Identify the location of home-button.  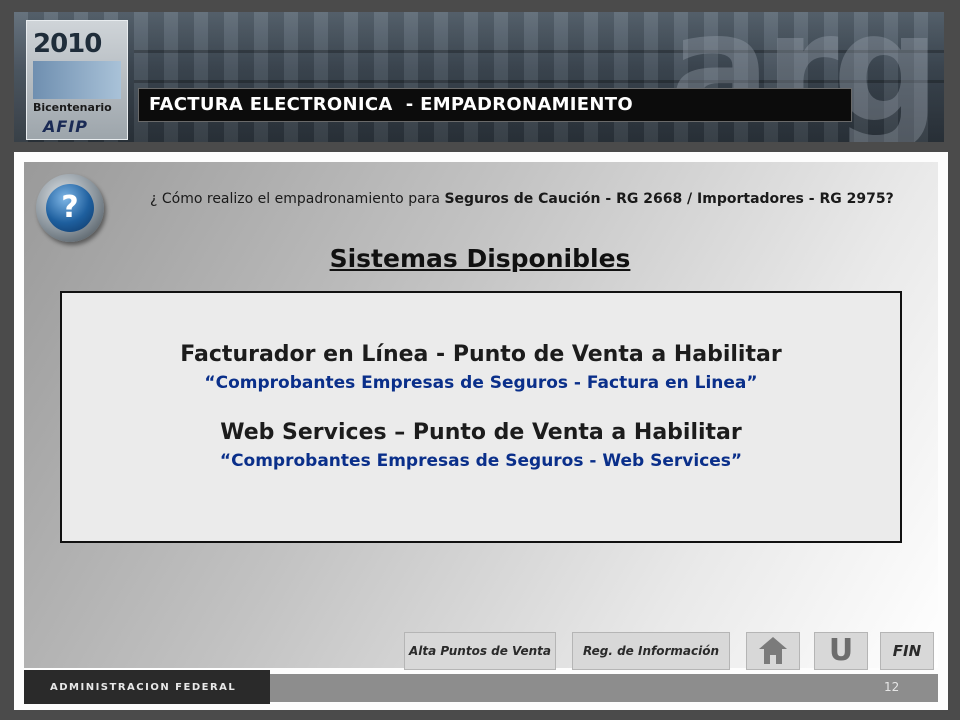
(773, 651).